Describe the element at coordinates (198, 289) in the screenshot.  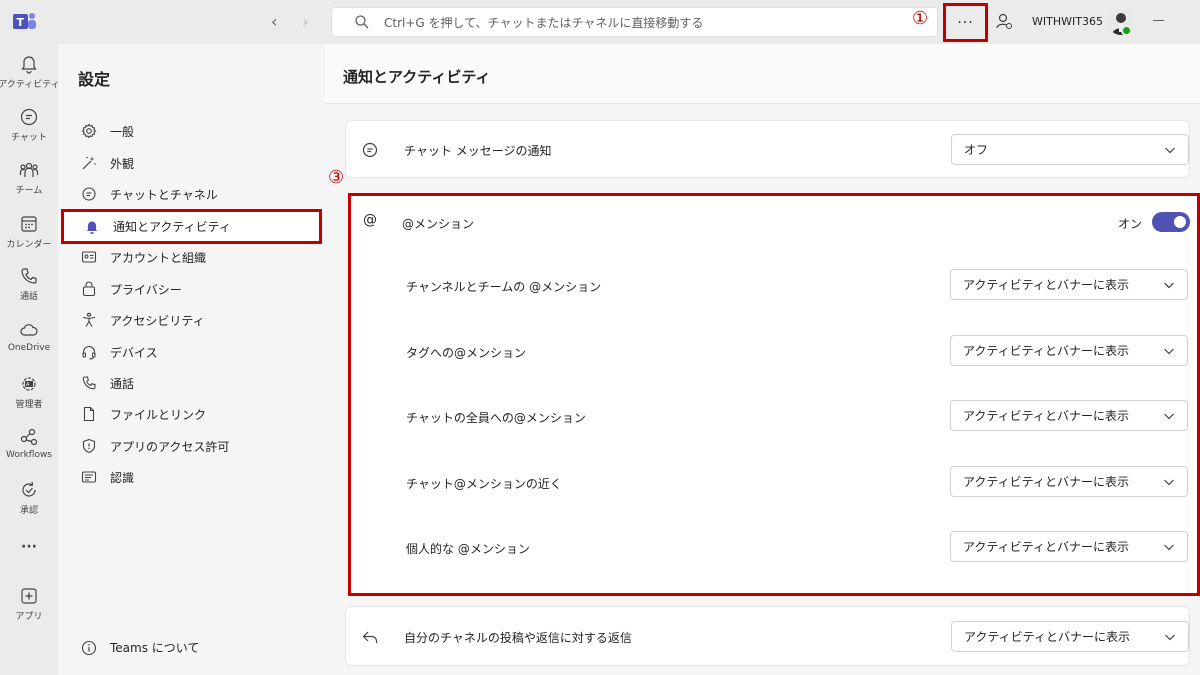
I see `settings-item-privacy: プライバシー` at that location.